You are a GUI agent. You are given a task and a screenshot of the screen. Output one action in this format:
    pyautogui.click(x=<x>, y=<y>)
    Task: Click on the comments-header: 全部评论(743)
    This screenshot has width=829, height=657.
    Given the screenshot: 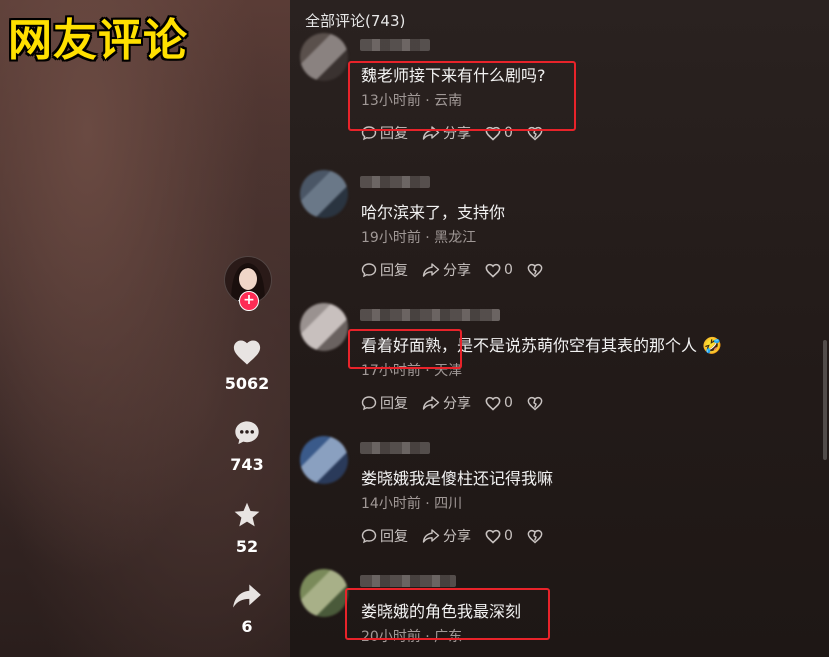 What is the action you would take?
    pyautogui.click(x=355, y=21)
    